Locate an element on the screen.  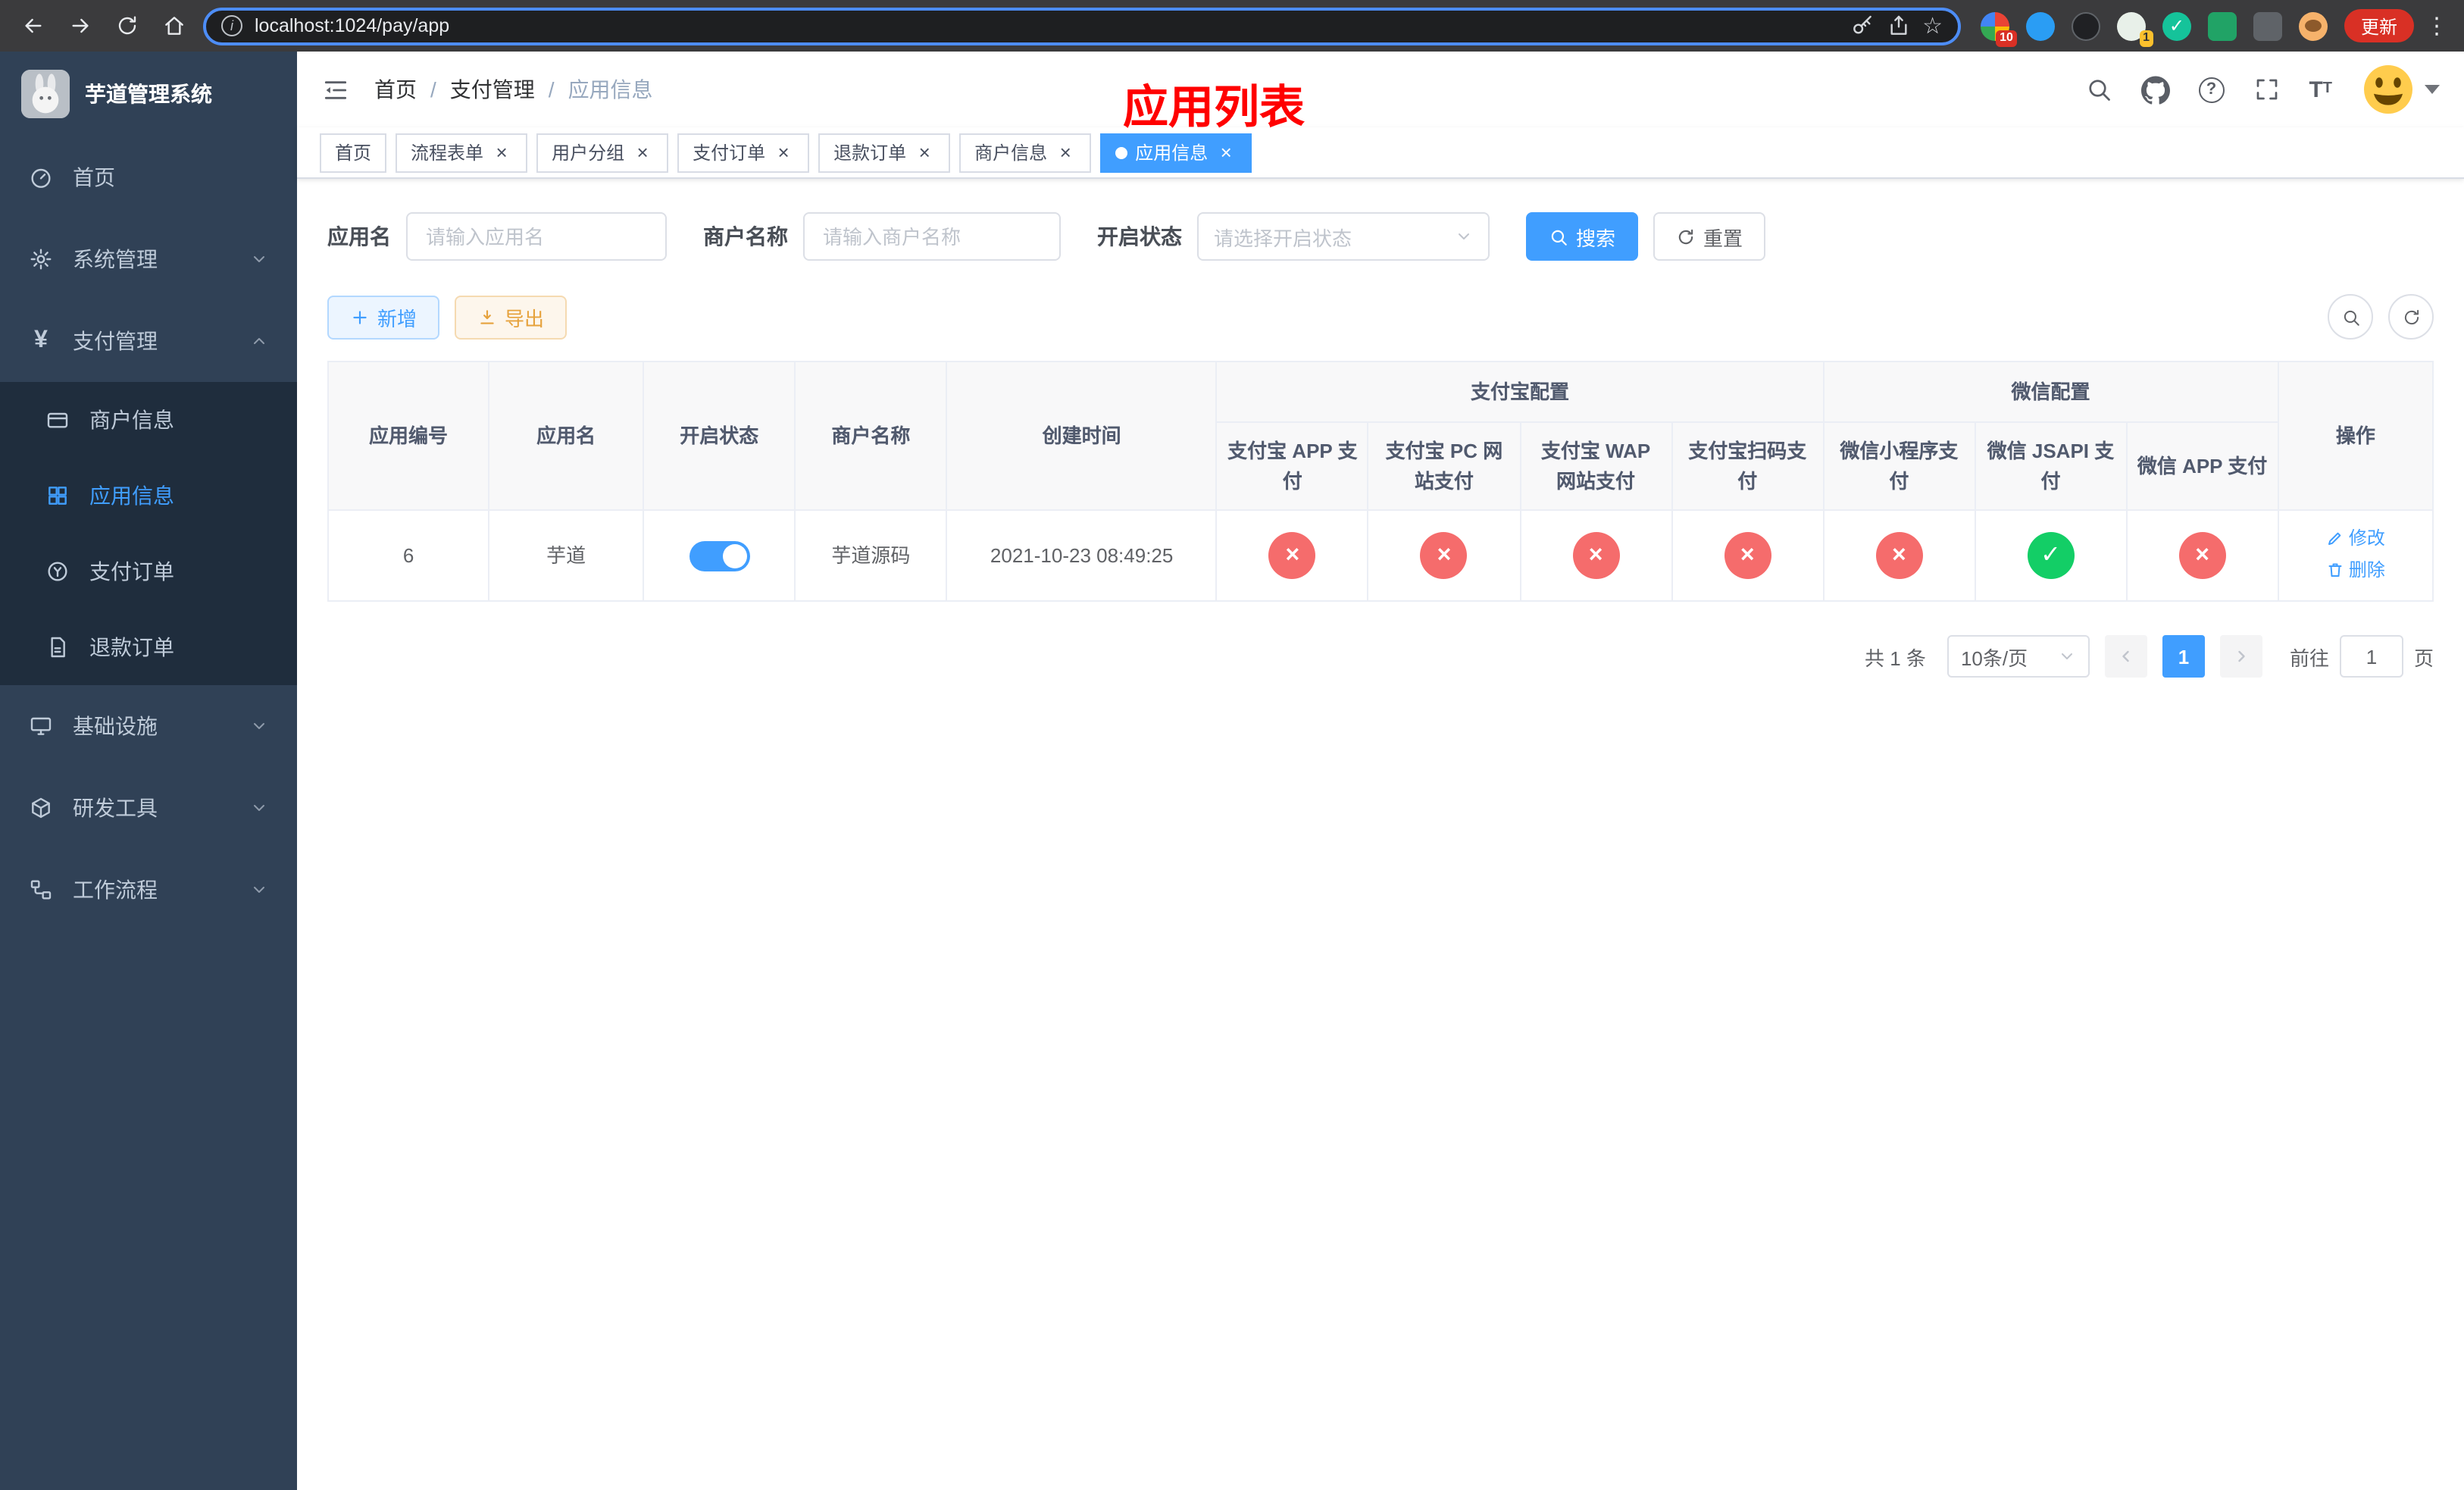
extension-icon-green-doc is located at coordinates (2222, 26).